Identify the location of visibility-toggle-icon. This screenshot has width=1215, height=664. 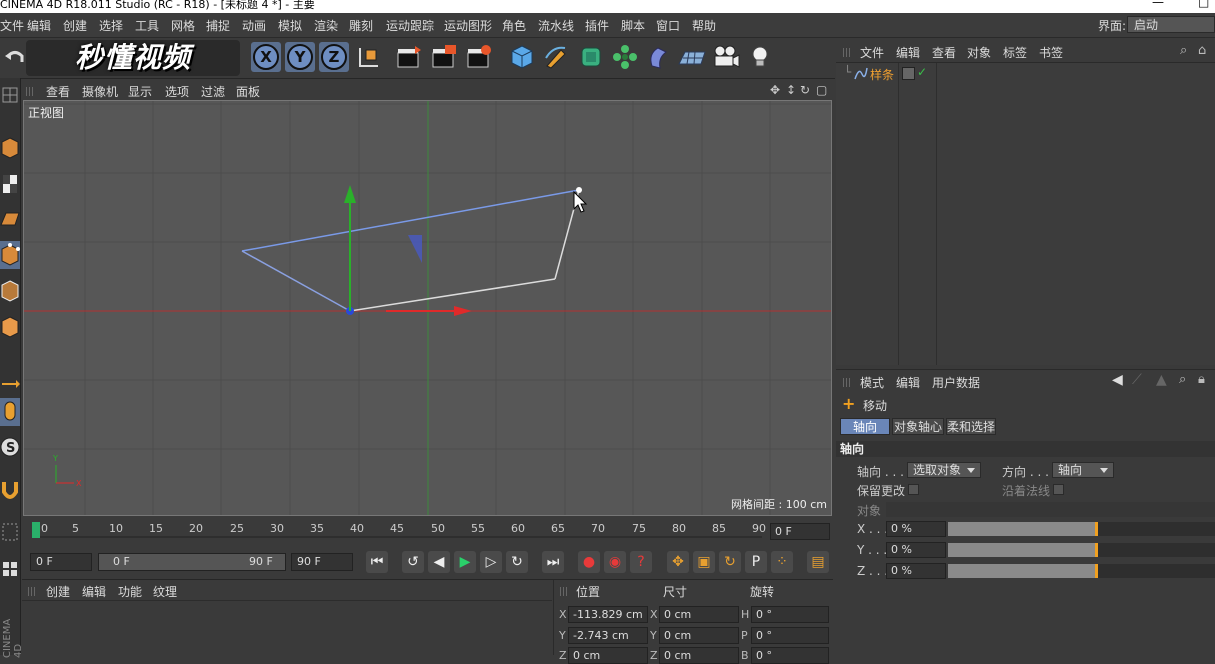
(908, 73).